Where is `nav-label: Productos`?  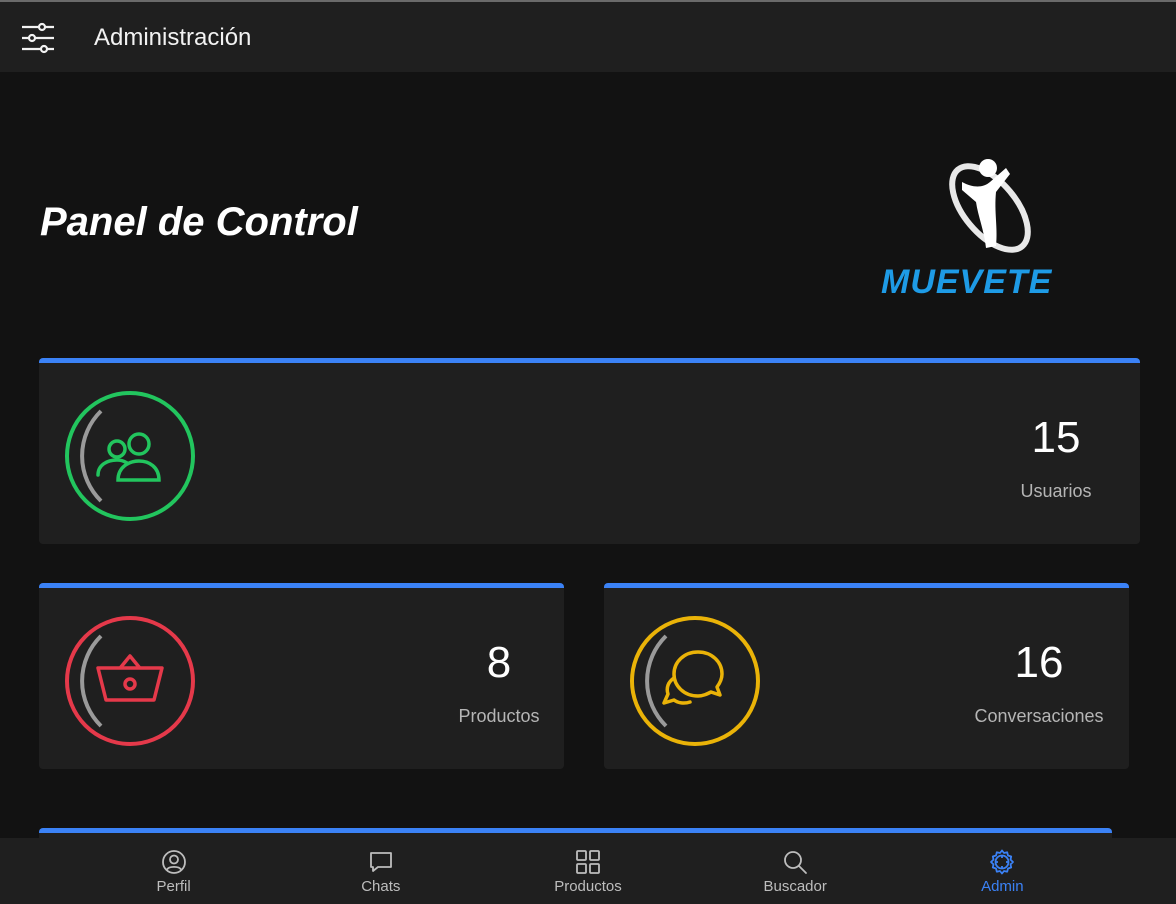 nav-label: Productos is located at coordinates (588, 886).